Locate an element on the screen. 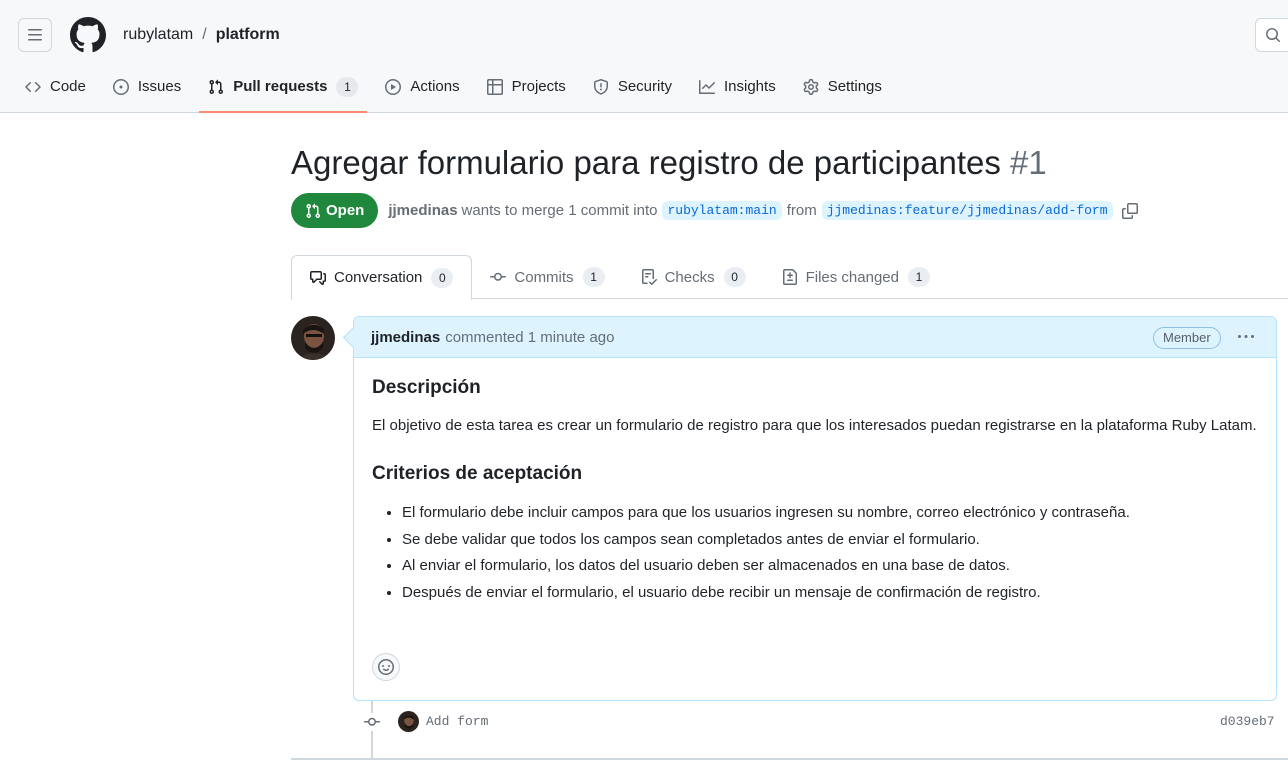  nav-settings-label: Settings is located at coordinates (854, 86).